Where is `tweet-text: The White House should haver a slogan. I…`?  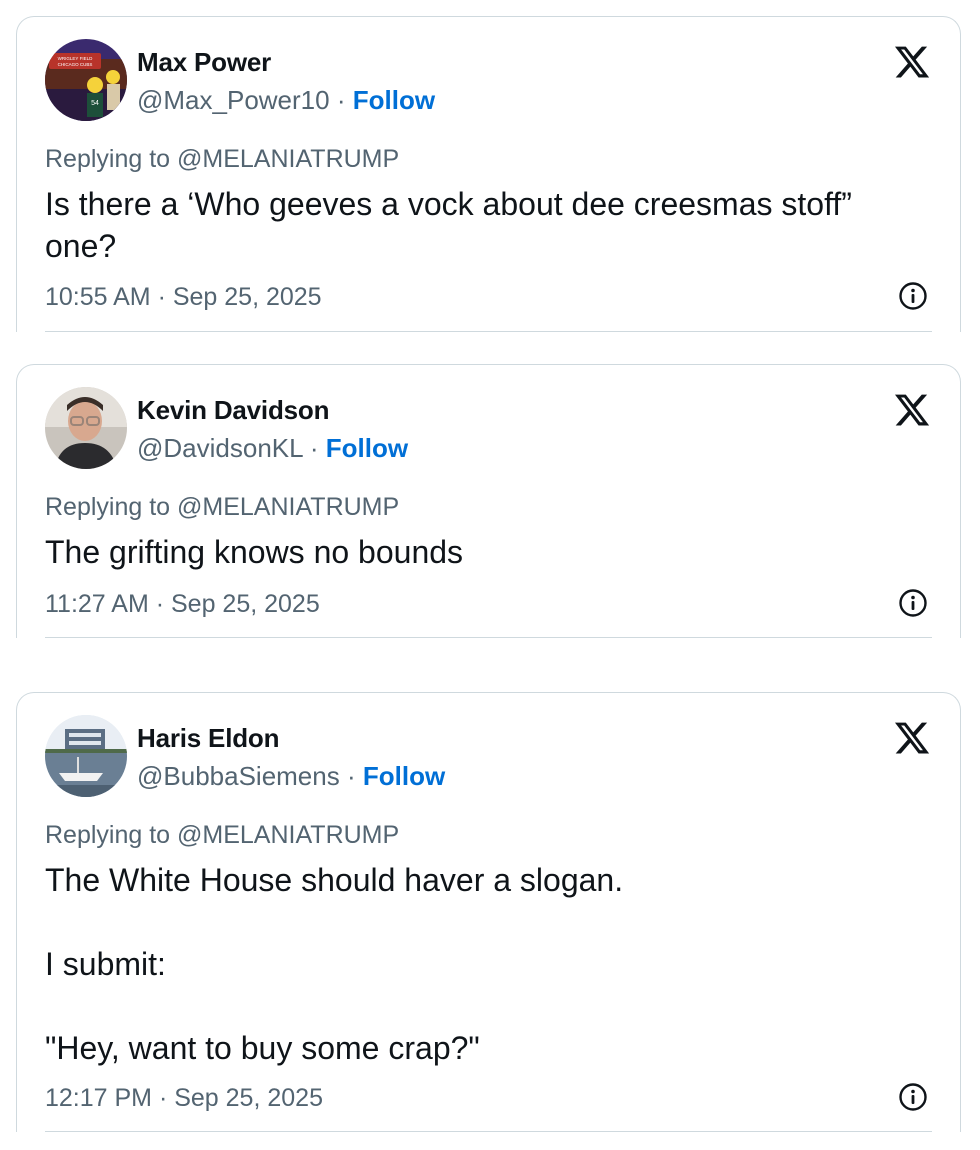
tweet-text: The White House should haver a slogan. I… is located at coordinates (334, 964).